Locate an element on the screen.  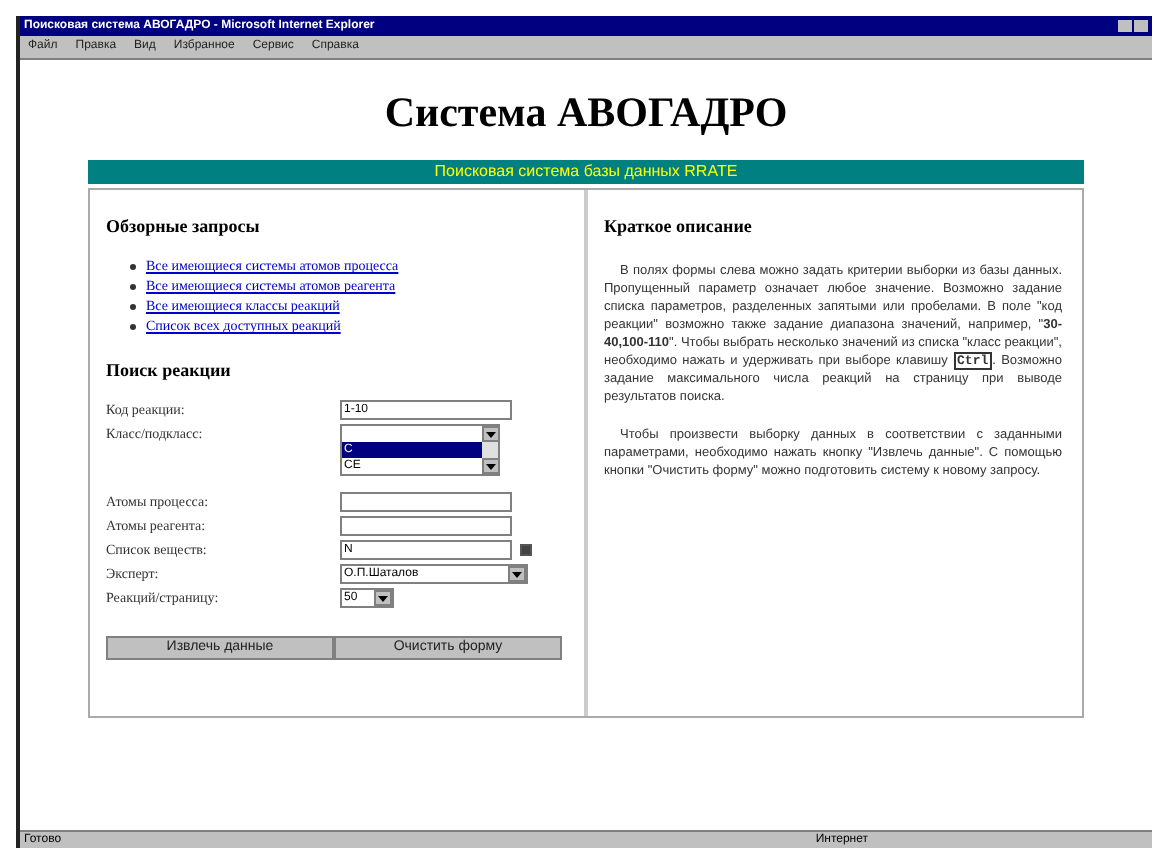
page-title: Система АВОГАДРО is located at coordinates (586, 113).